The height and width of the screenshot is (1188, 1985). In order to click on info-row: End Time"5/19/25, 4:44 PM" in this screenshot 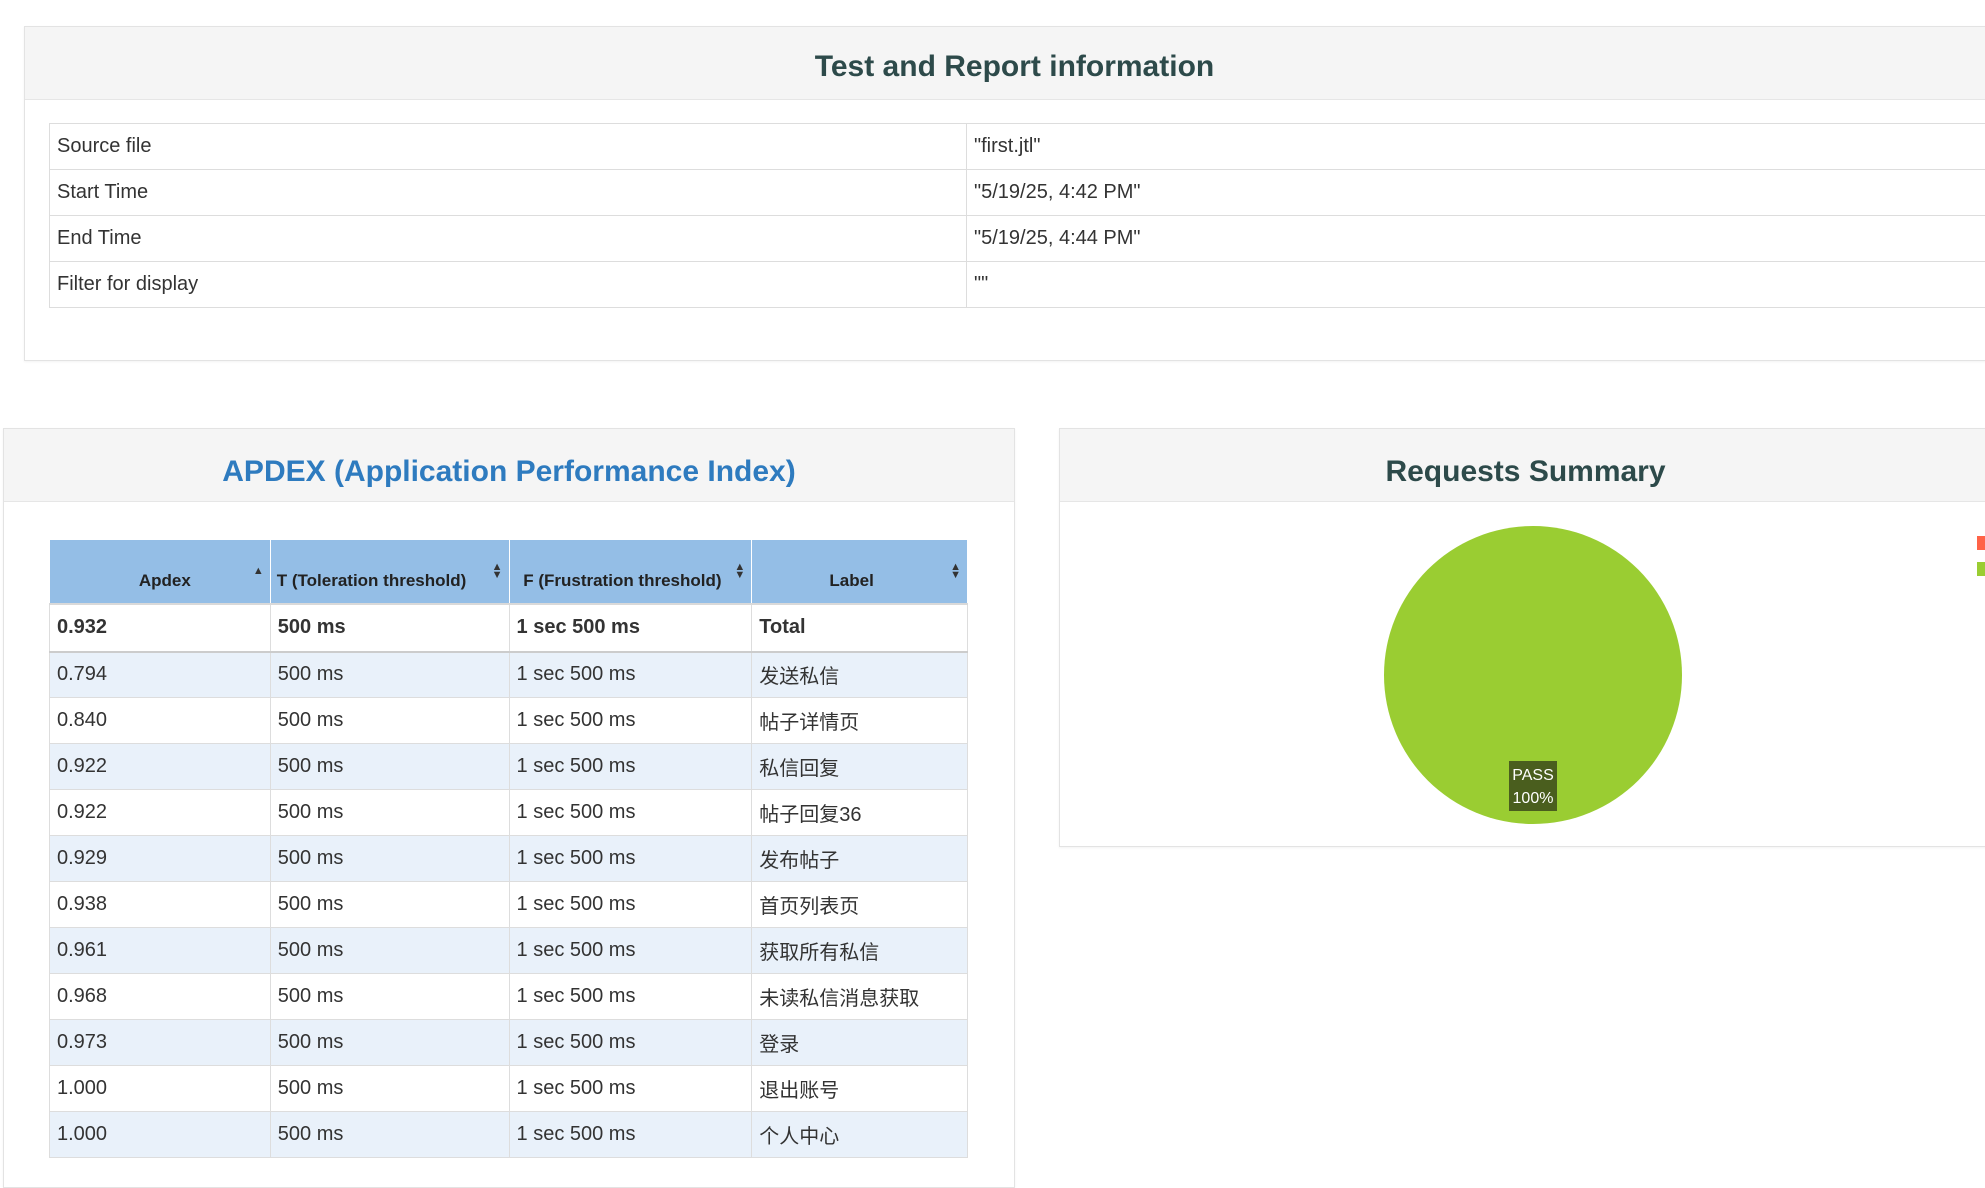, I will do `click(1017, 239)`.